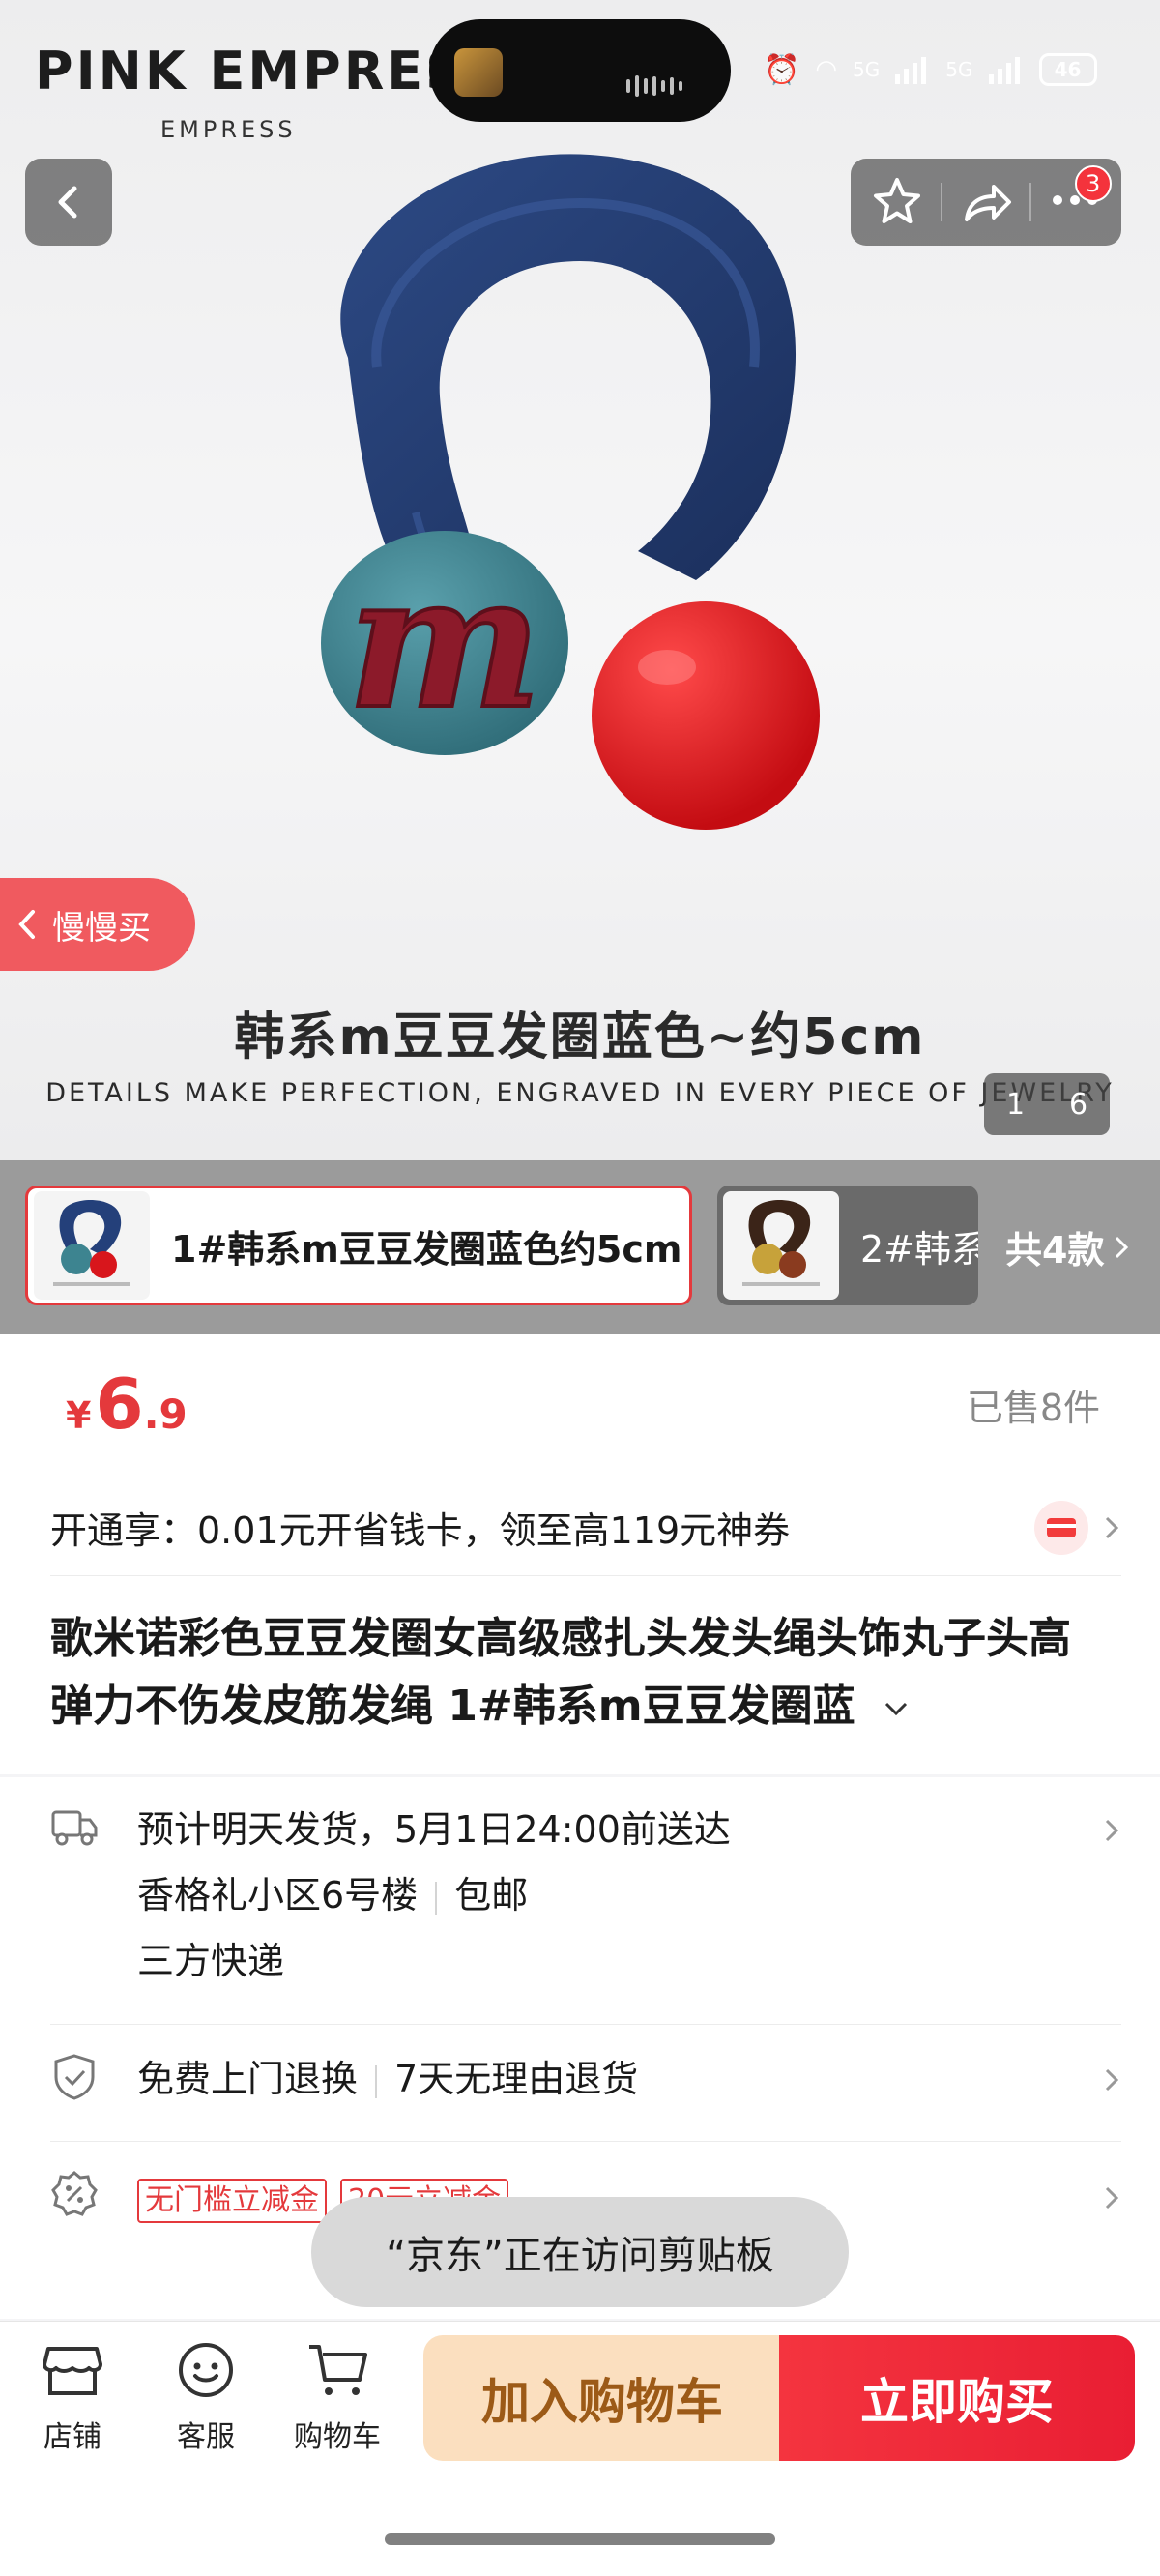 The height and width of the screenshot is (2576, 1160). What do you see at coordinates (421, 1530) in the screenshot?
I see `promo-text: 开通享：0.01元开省钱卡，领至高119元神券` at bounding box center [421, 1530].